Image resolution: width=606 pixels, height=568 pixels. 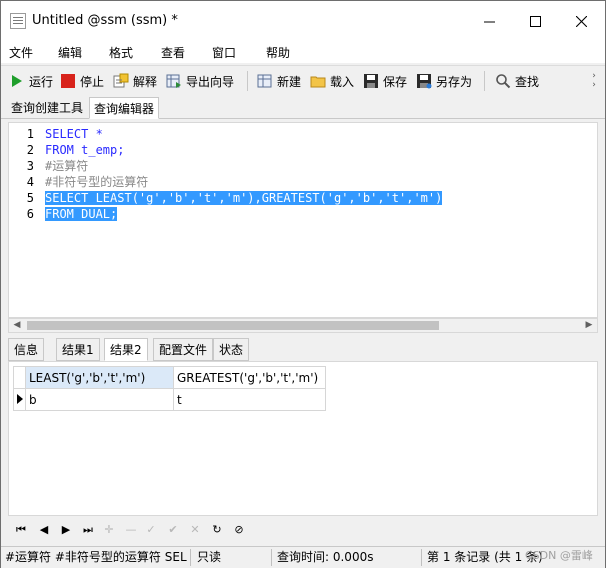 What do you see at coordinates (303, 80) in the screenshot?
I see `toolbar: 运行 停止 解释 导出向导 新建 载入 保存 另存为 查找 › ›` at bounding box center [303, 80].